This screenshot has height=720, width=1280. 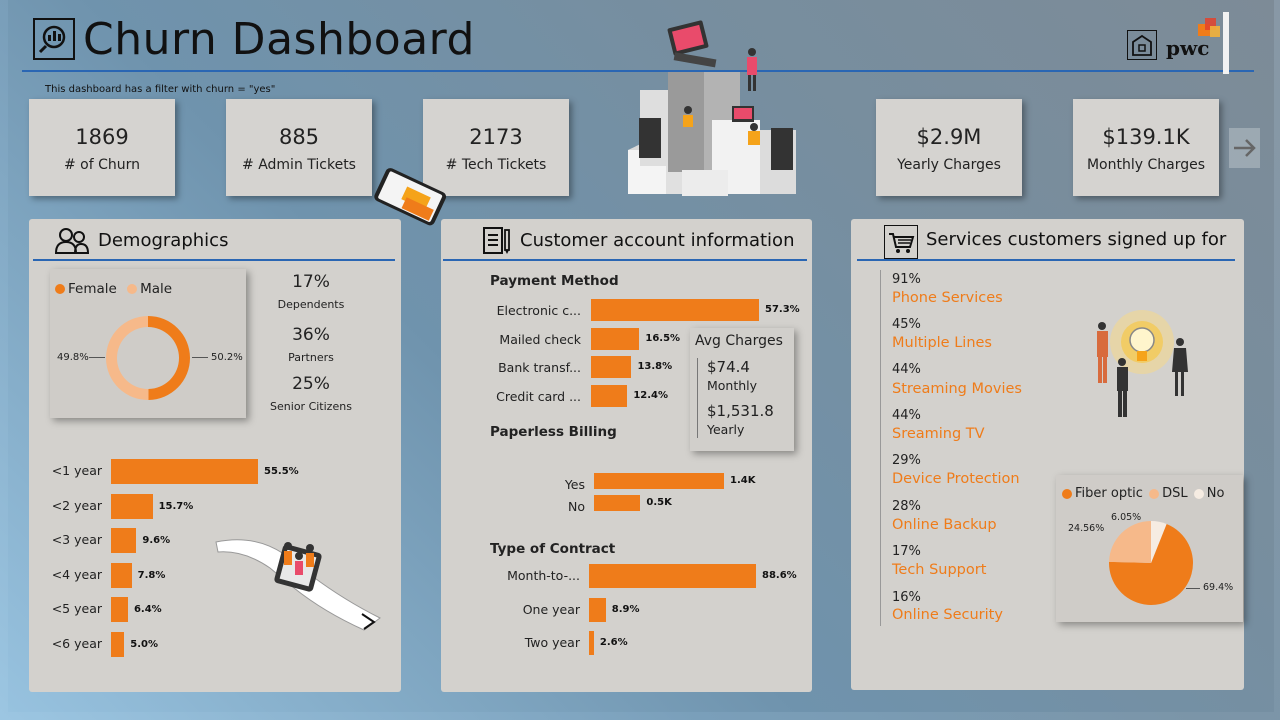 What do you see at coordinates (625, 609) in the screenshot?
I see `bar-value-label: 8.9%` at bounding box center [625, 609].